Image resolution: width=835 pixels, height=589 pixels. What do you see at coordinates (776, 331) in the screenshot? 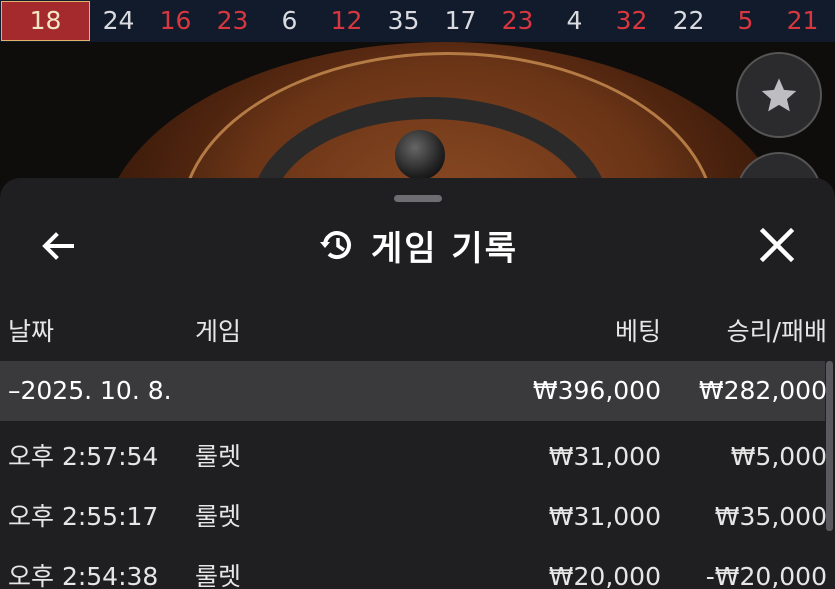
I see `header-result: 승리/패배` at bounding box center [776, 331].